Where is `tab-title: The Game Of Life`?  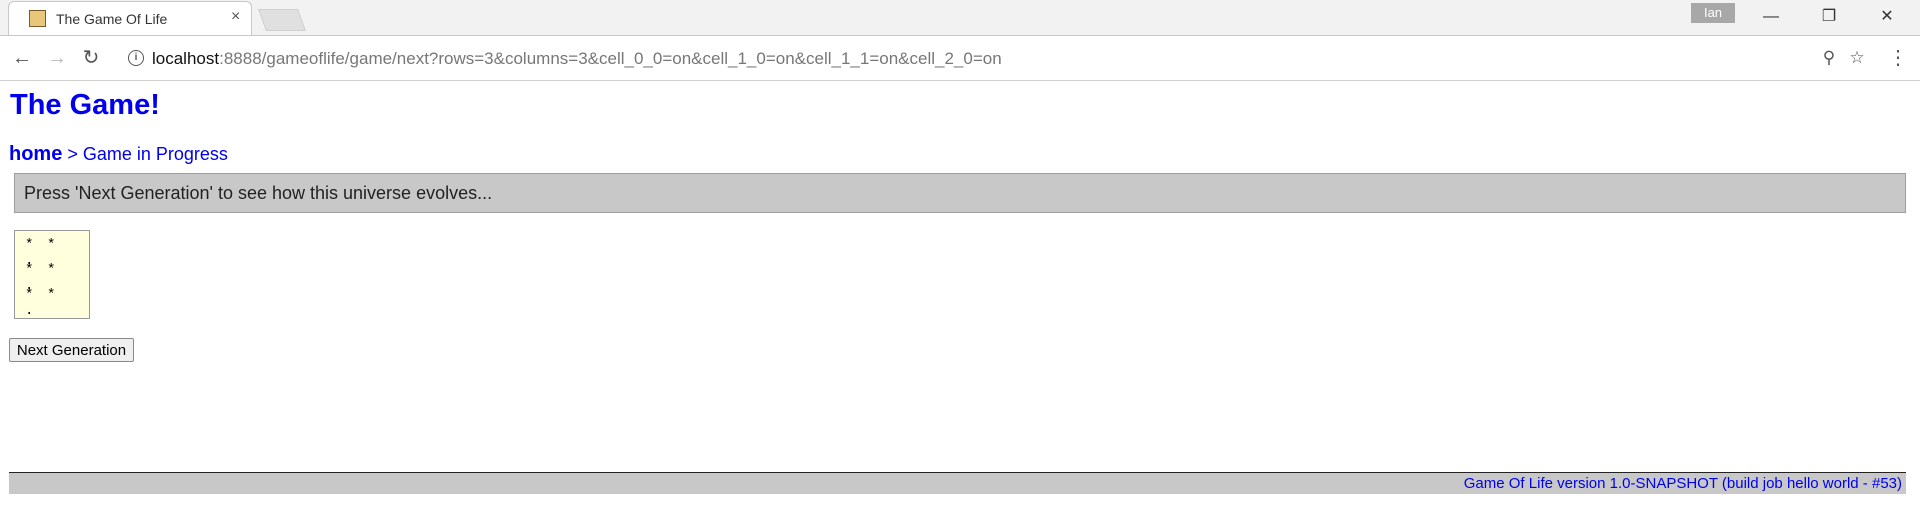
tab-title: The Game Of Life is located at coordinates (112, 19).